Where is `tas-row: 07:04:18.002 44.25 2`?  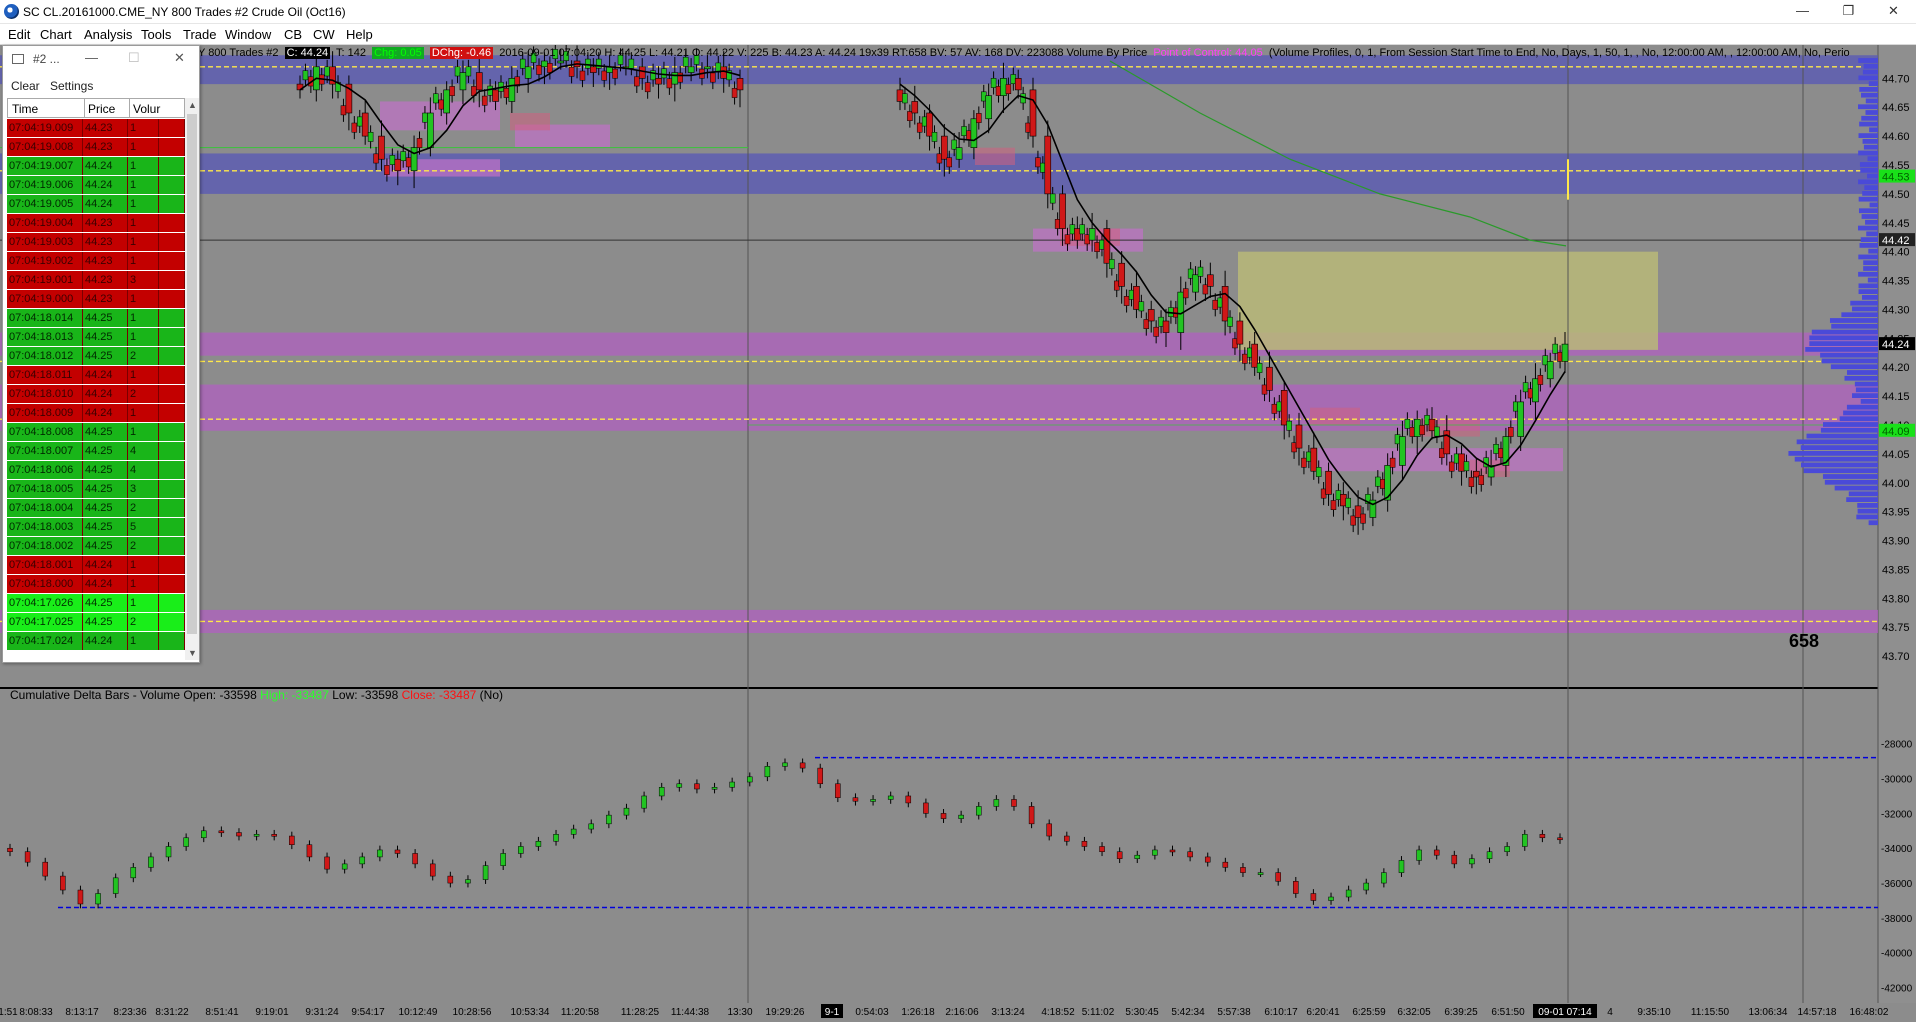 tas-row: 07:04:18.002 44.25 2 is located at coordinates (96, 546).